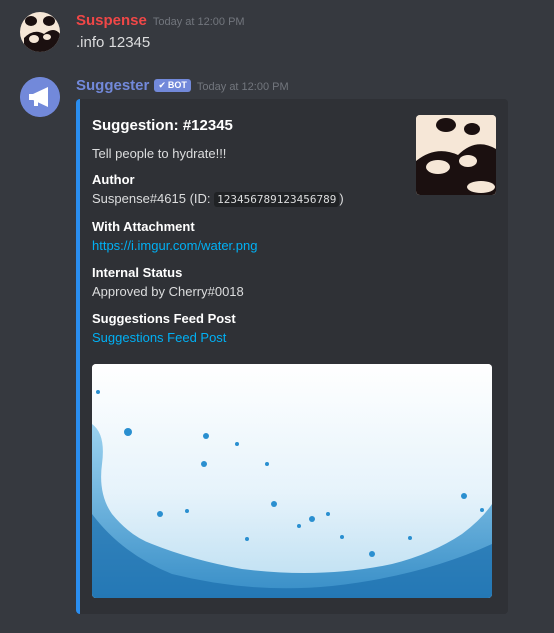 This screenshot has height=633, width=554. I want to click on avatar-suspense, so click(40, 32).